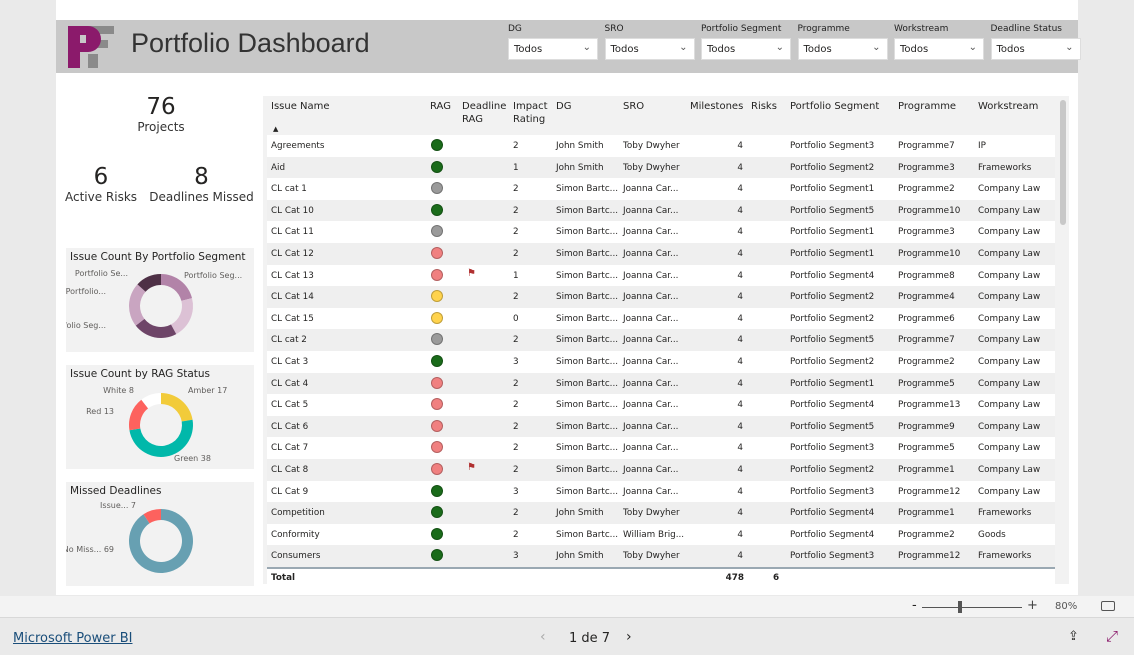 This screenshot has height=655, width=1134. What do you see at coordinates (1112, 636) in the screenshot?
I see `fullscreen-icon: ⤢` at bounding box center [1112, 636].